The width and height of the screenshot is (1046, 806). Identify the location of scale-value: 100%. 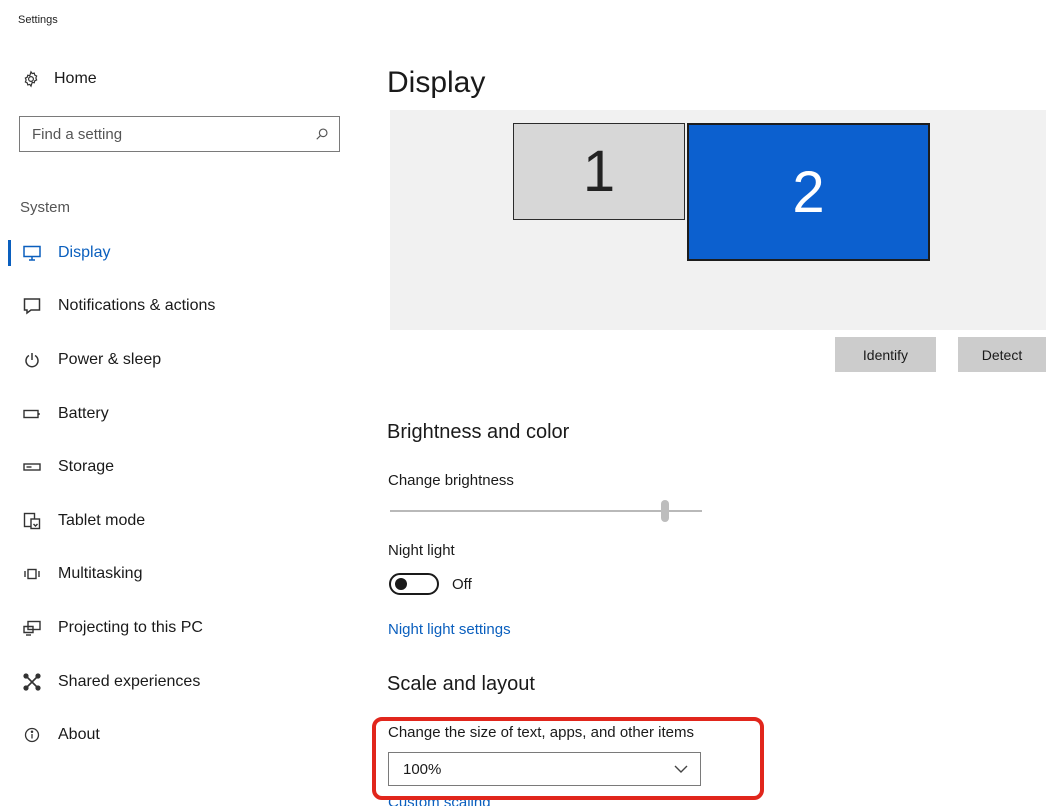
(422, 769).